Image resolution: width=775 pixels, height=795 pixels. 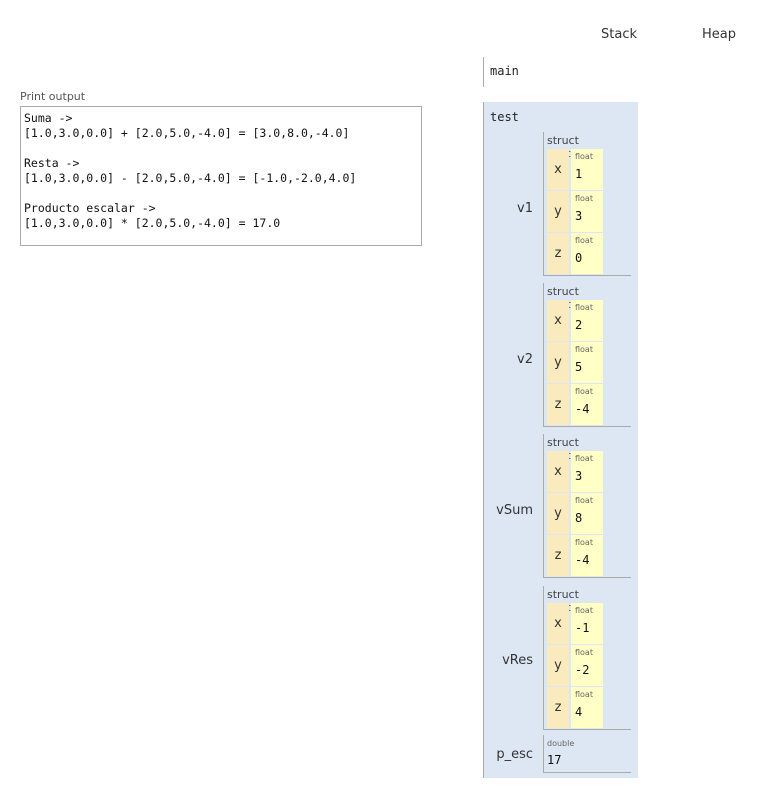 I want to click on field-value-cell: float 8, so click(x=587, y=513).